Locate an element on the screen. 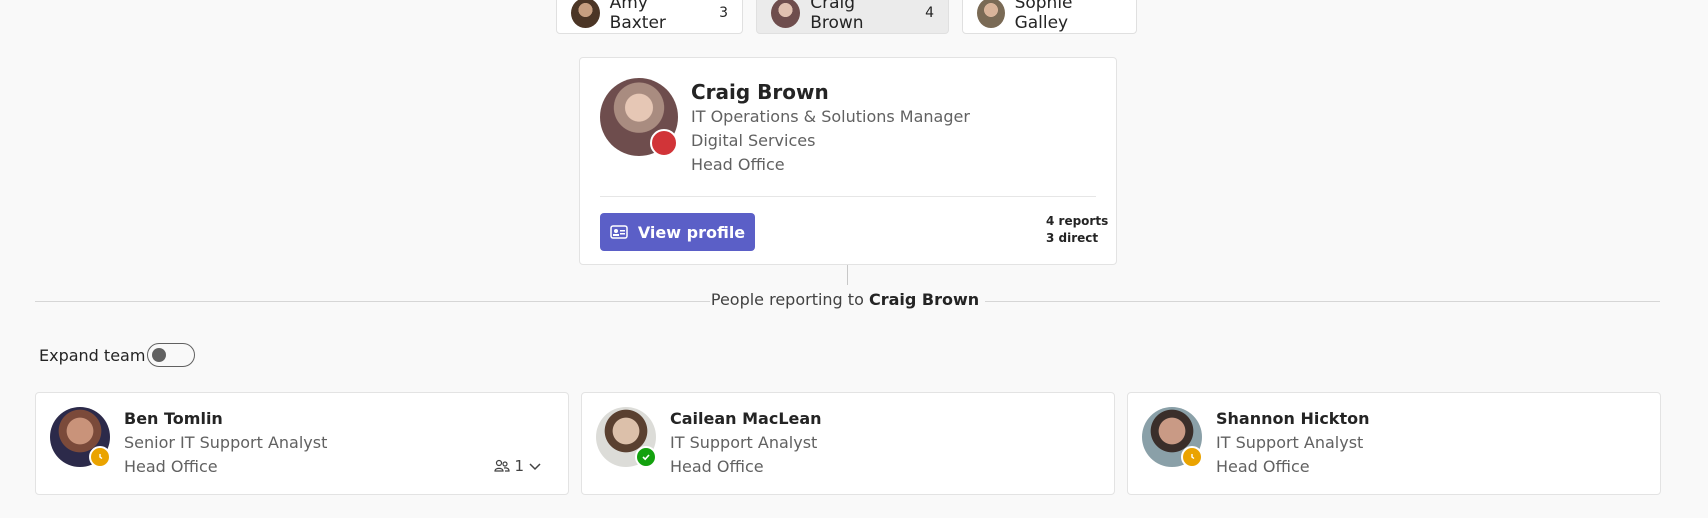 This screenshot has width=1708, height=518. reporting-prefix: People reporting to is located at coordinates (787, 299).